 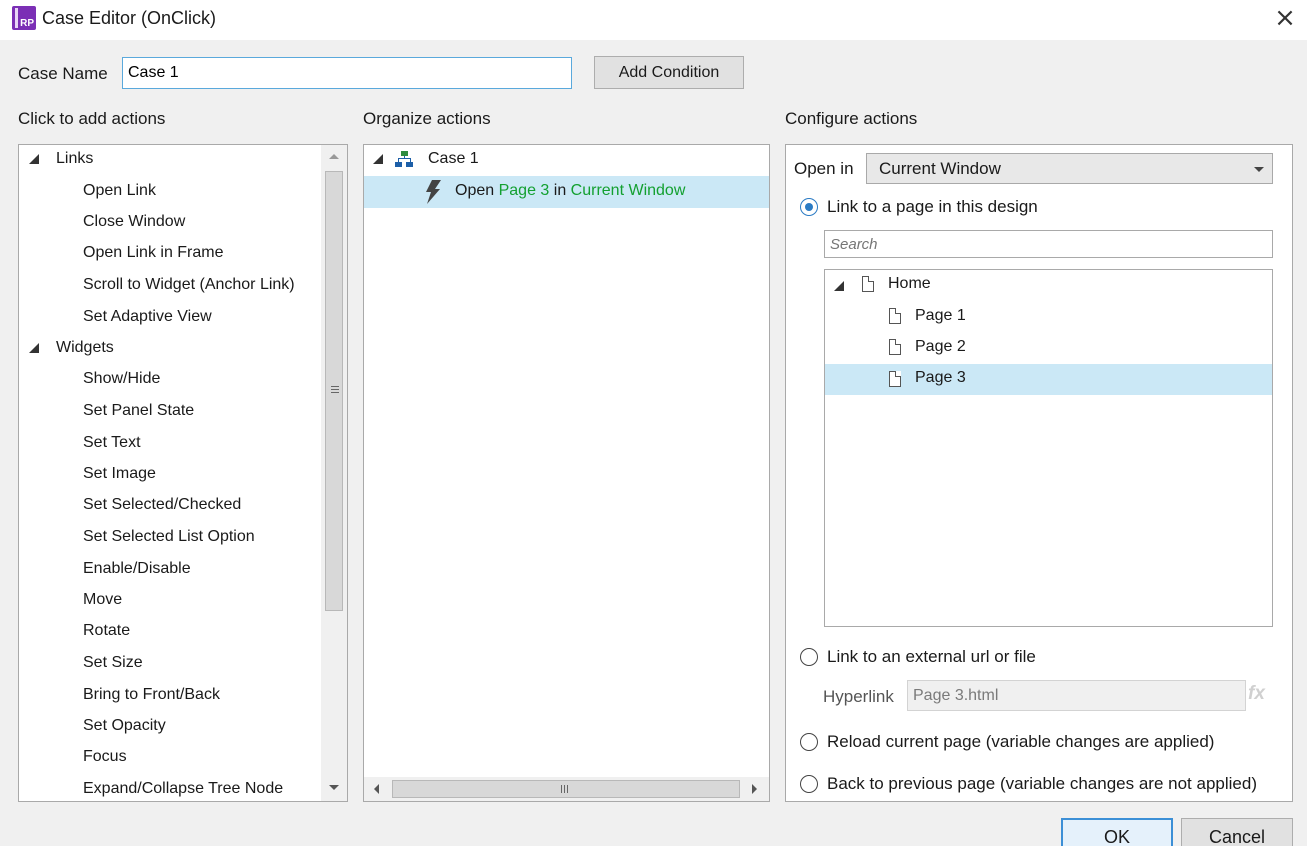 What do you see at coordinates (940, 378) in the screenshot?
I see `page-node-3: Page 3` at bounding box center [940, 378].